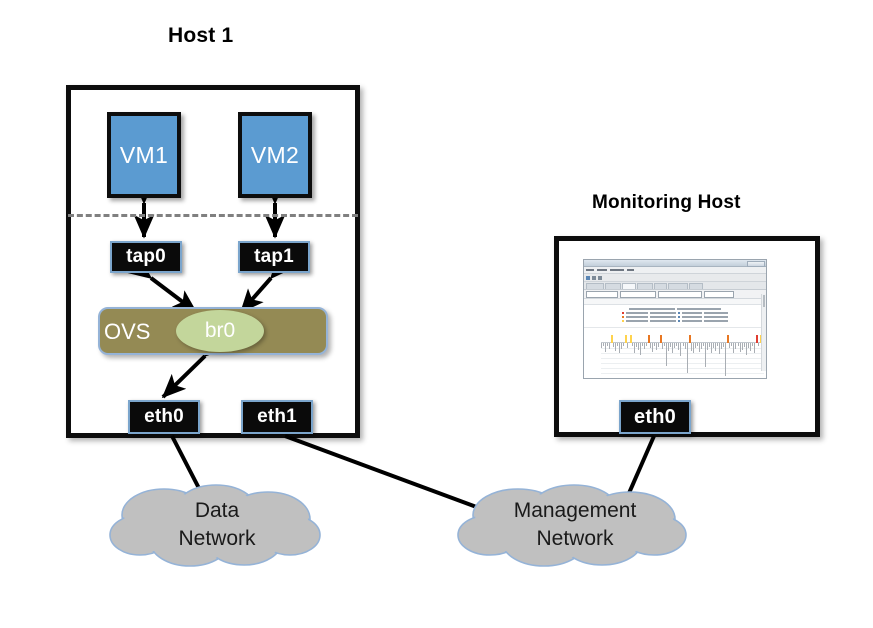 This screenshot has width=873, height=628. I want to click on ovs-label: OVS, so click(127, 331).